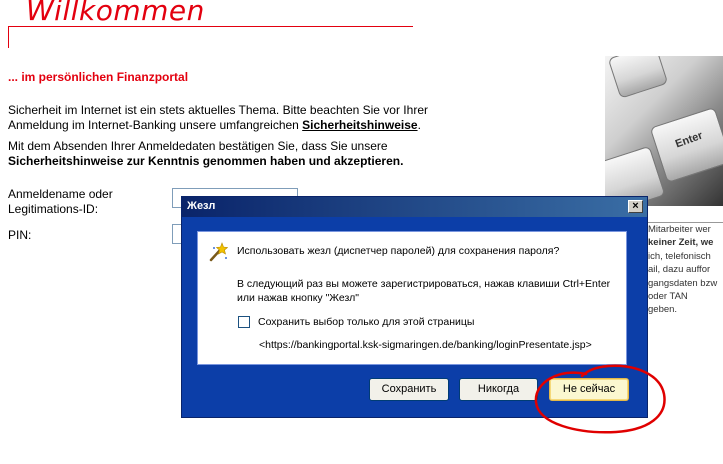  What do you see at coordinates (679, 229) in the screenshot?
I see `info-line: Mitarbeiter wer` at bounding box center [679, 229].